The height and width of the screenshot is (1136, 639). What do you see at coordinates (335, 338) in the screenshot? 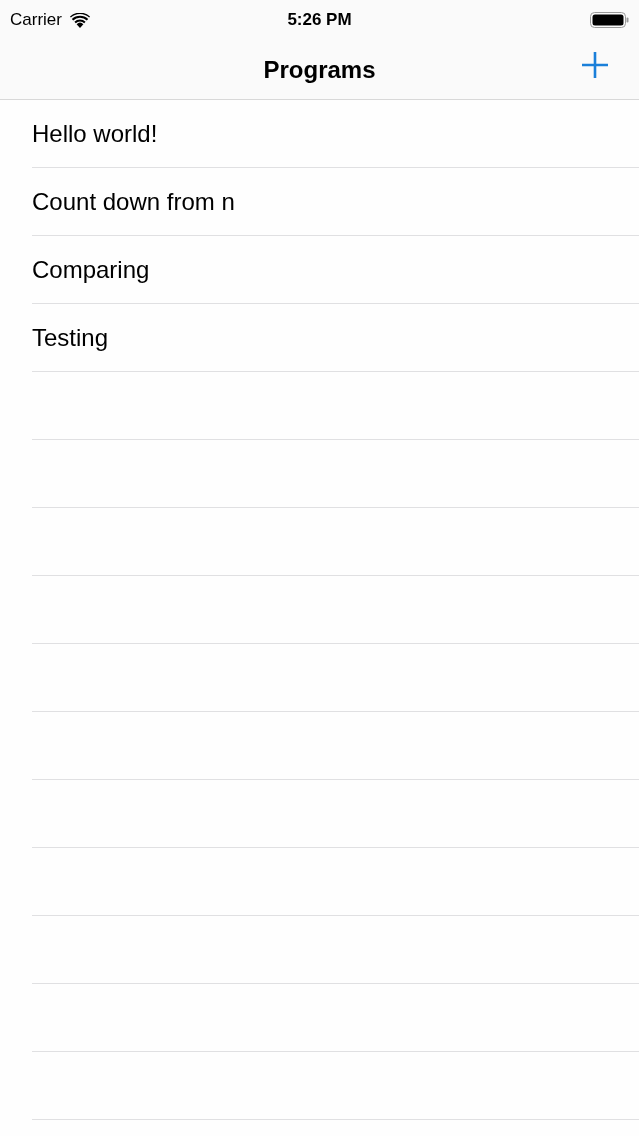
I see `program-row: Testing` at bounding box center [335, 338].